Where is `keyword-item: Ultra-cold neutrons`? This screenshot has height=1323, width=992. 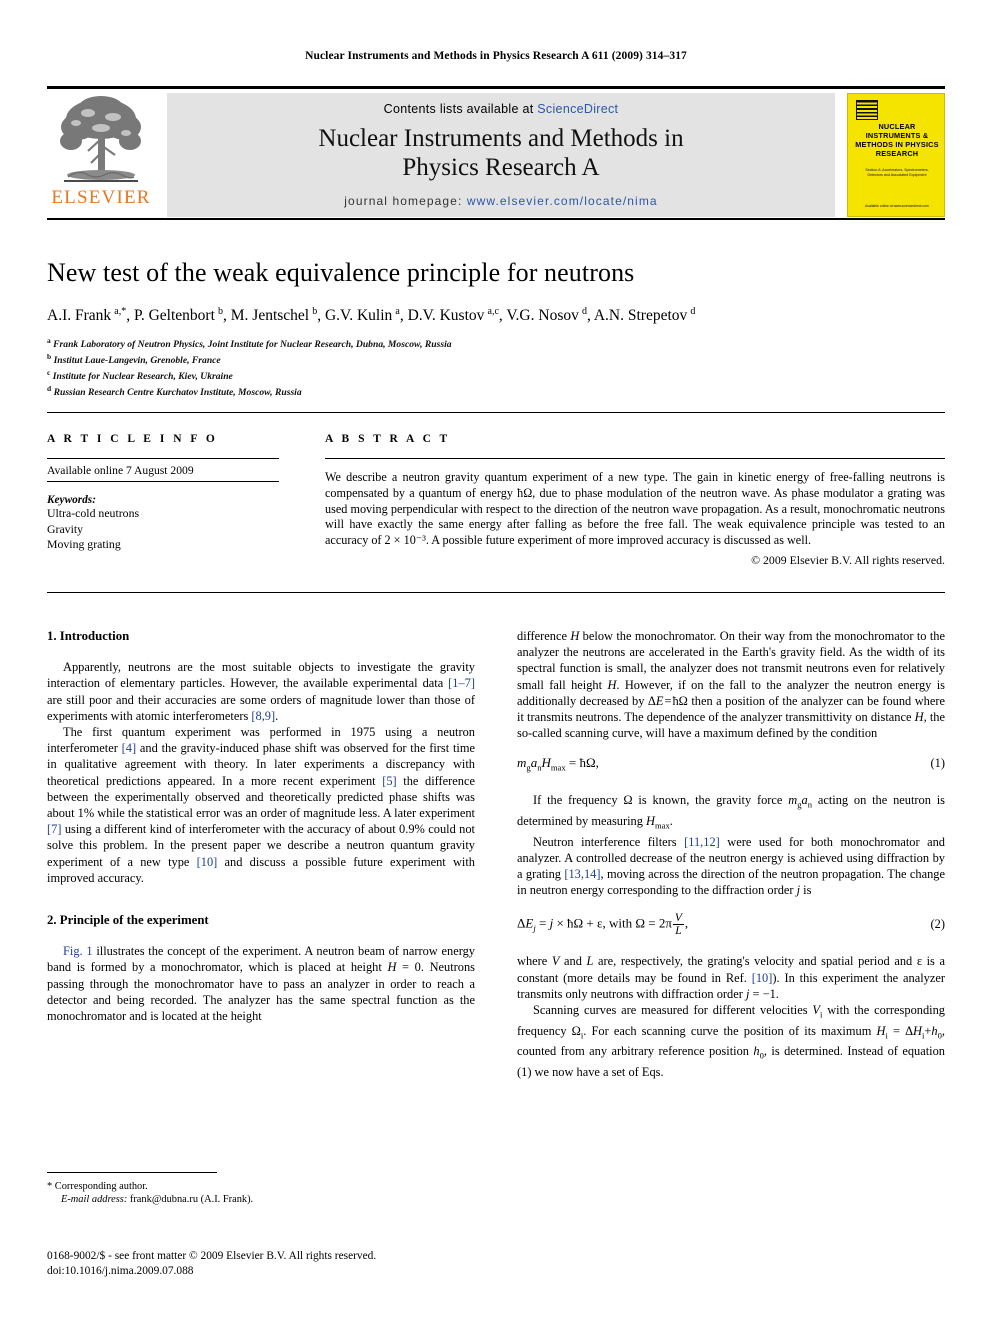
keyword-item: Ultra-cold neutrons is located at coordinates (93, 513).